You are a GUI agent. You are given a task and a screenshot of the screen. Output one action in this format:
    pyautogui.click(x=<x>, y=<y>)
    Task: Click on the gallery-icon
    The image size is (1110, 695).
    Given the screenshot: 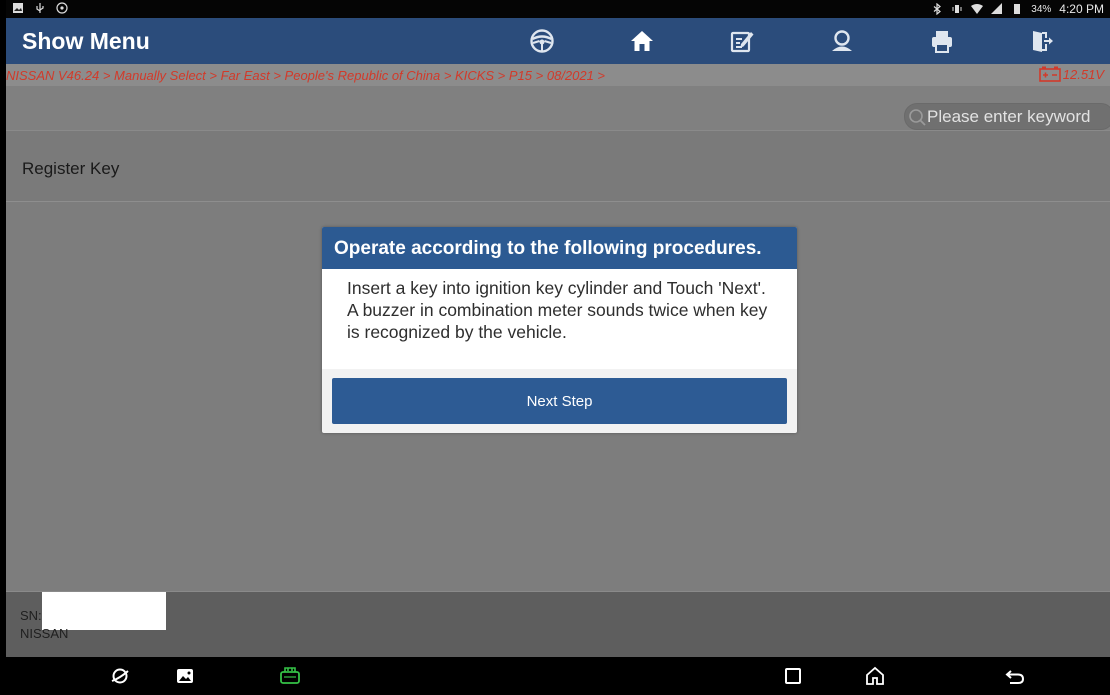 What is the action you would take?
    pyautogui.click(x=185, y=676)
    